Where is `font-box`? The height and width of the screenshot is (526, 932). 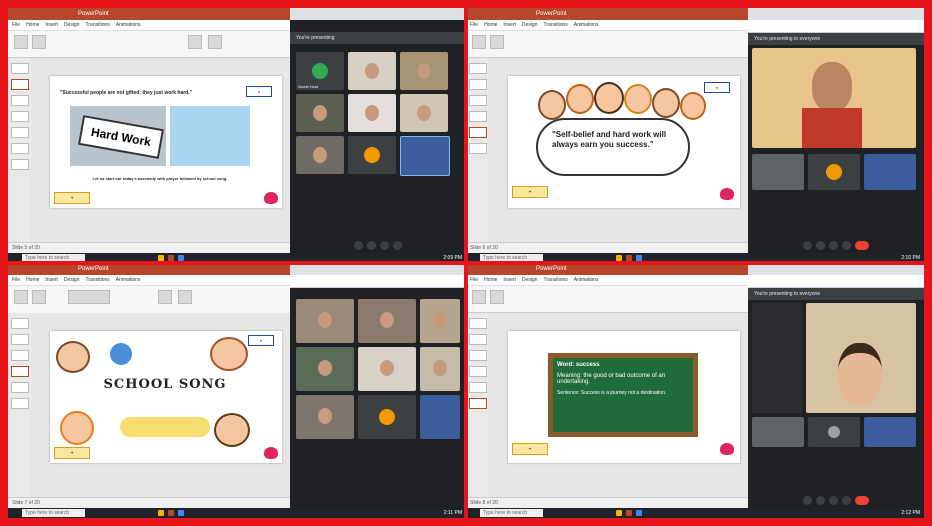 font-box is located at coordinates (89, 297).